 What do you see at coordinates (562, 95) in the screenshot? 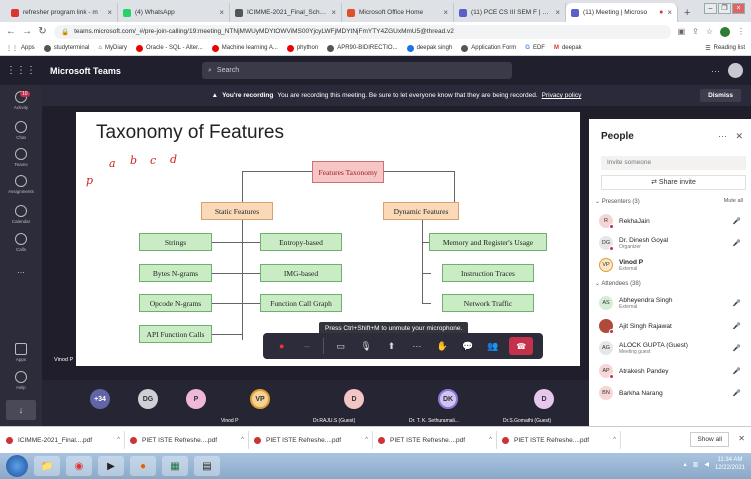
I see `privacy-policy-link: Privacy policy` at bounding box center [562, 95].